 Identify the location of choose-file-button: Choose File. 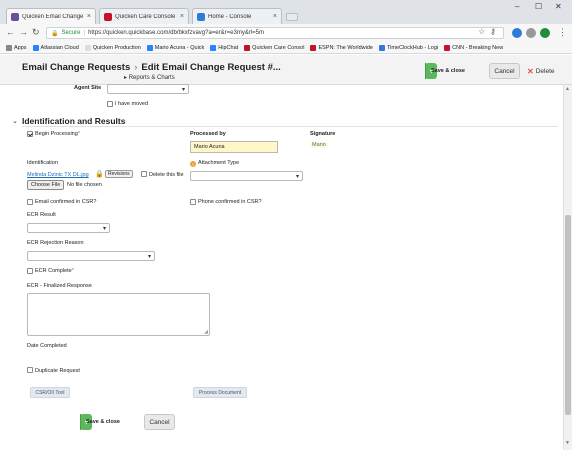
(46, 185).